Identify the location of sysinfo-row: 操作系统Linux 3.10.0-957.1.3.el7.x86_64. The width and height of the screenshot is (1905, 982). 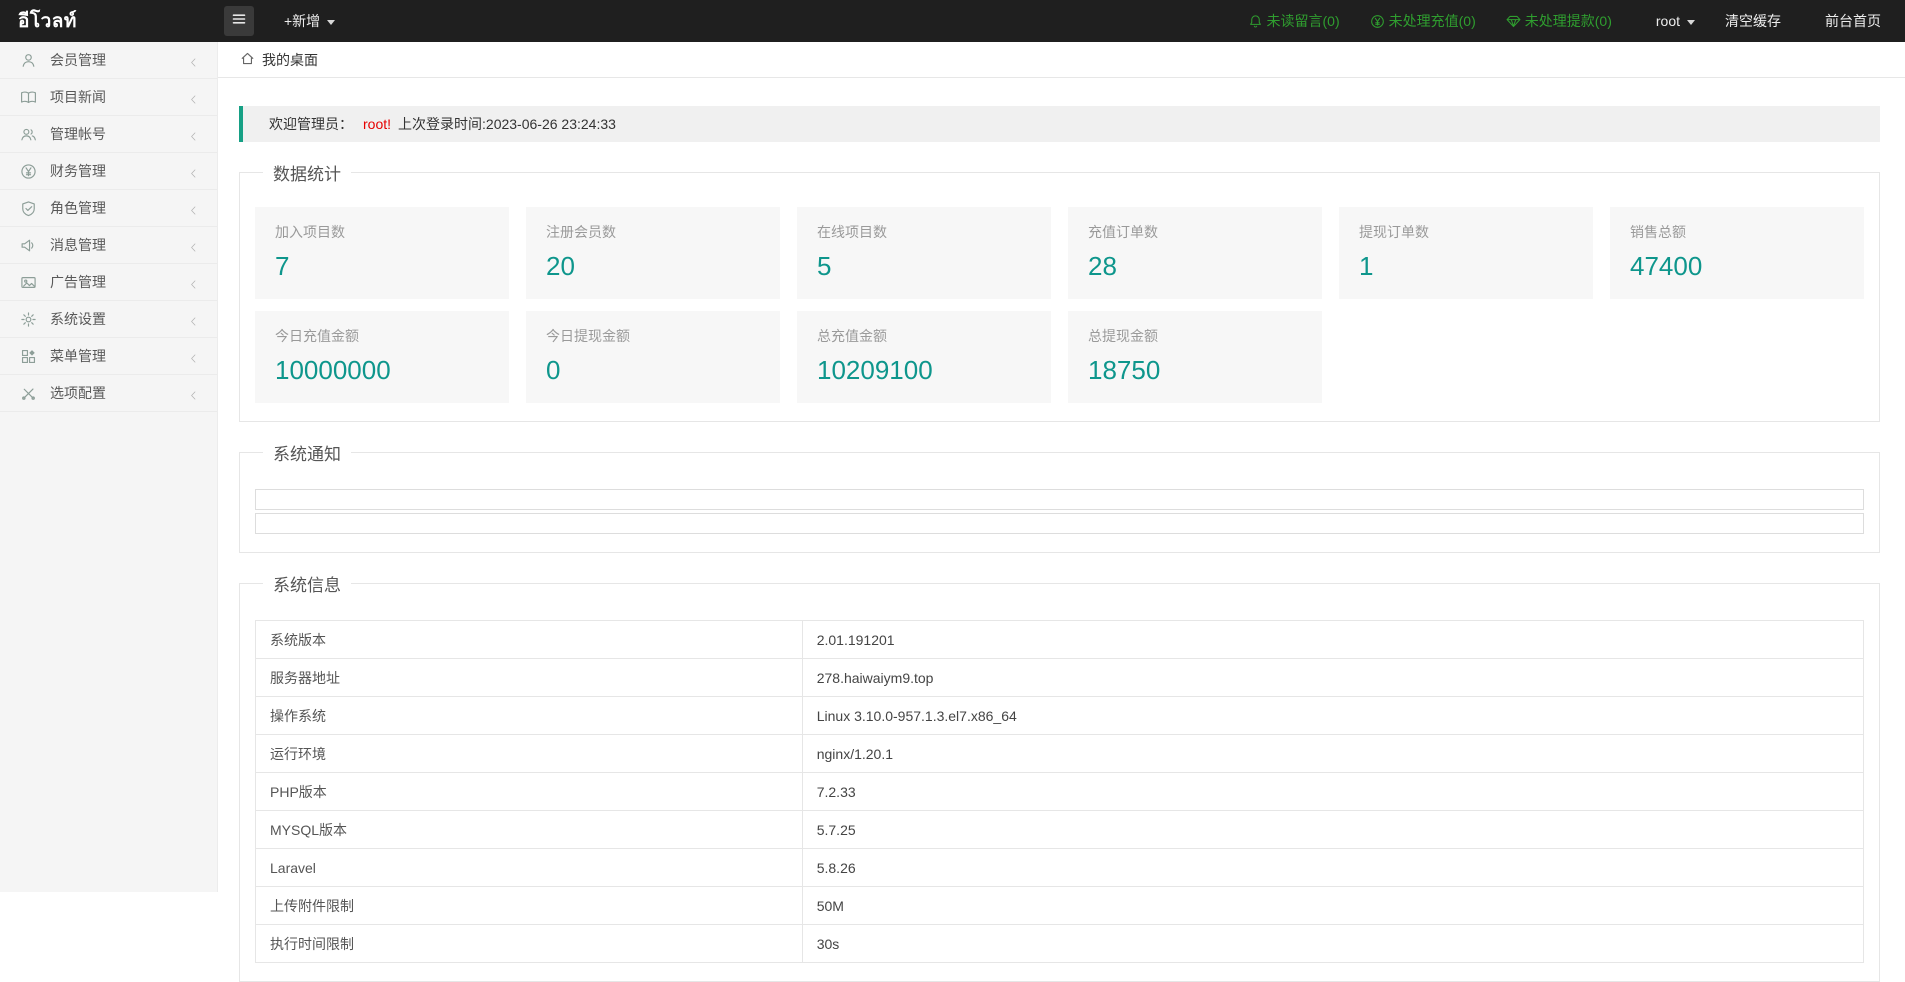
(1060, 716).